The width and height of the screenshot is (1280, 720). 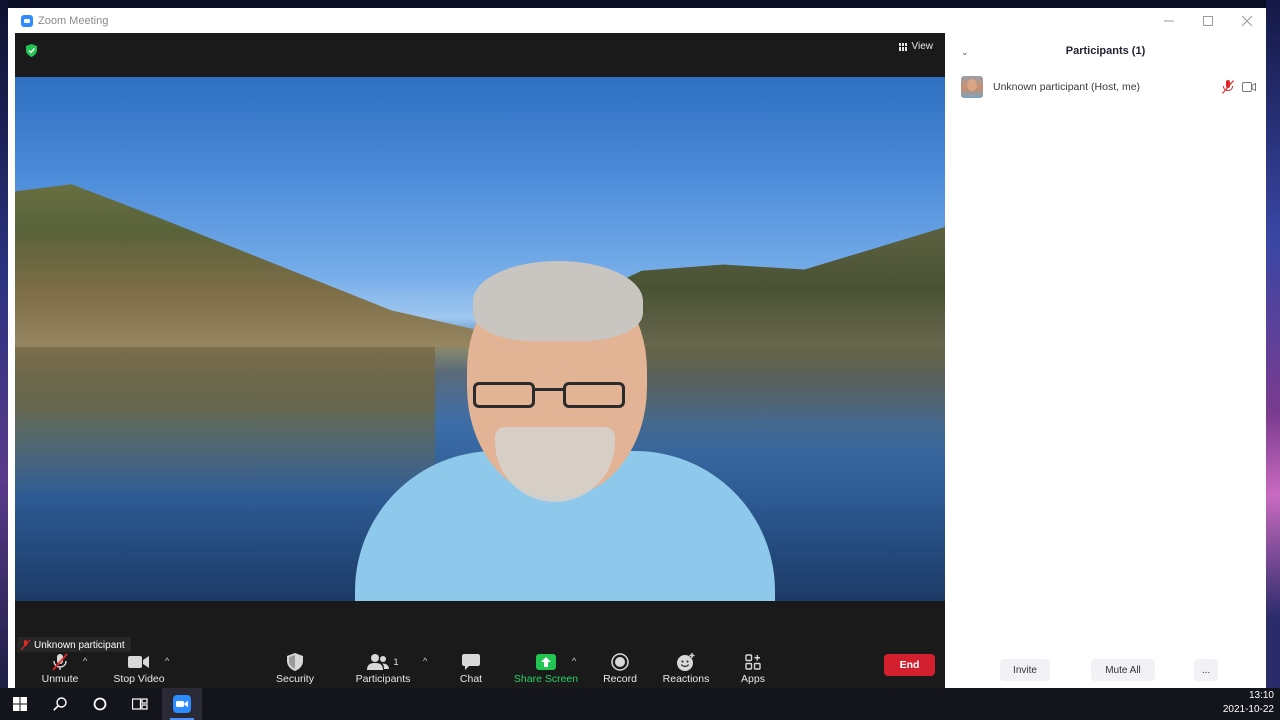 I want to click on desktop-background-top, so click(x=640, y=4).